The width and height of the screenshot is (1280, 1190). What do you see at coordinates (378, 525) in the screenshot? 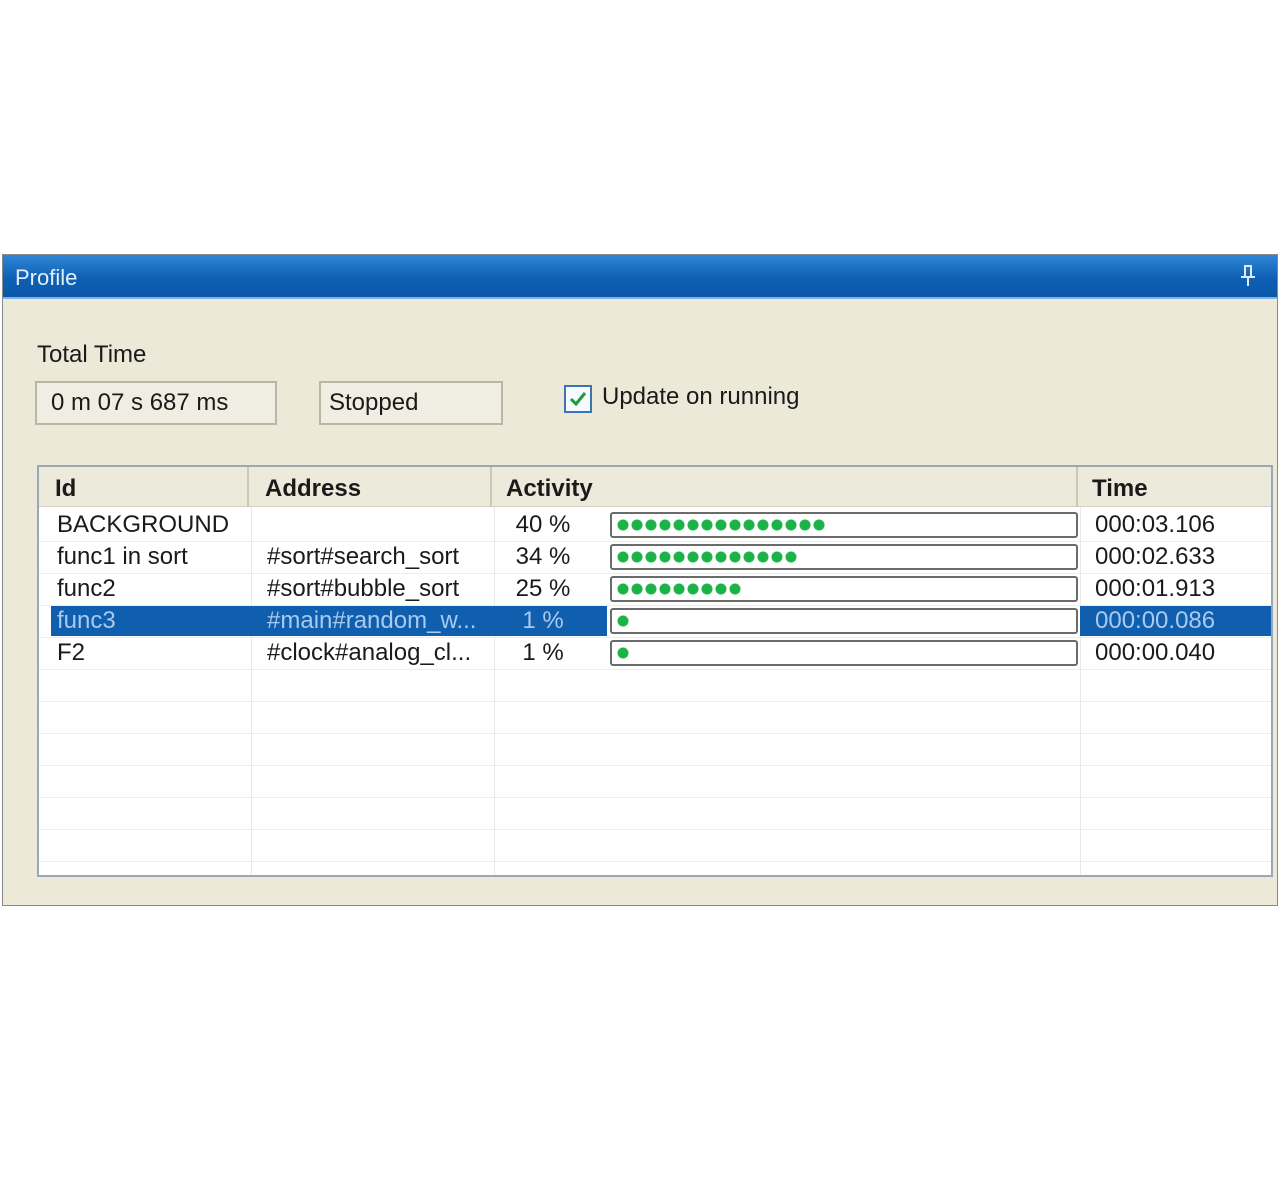
I see `cell-address` at bounding box center [378, 525].